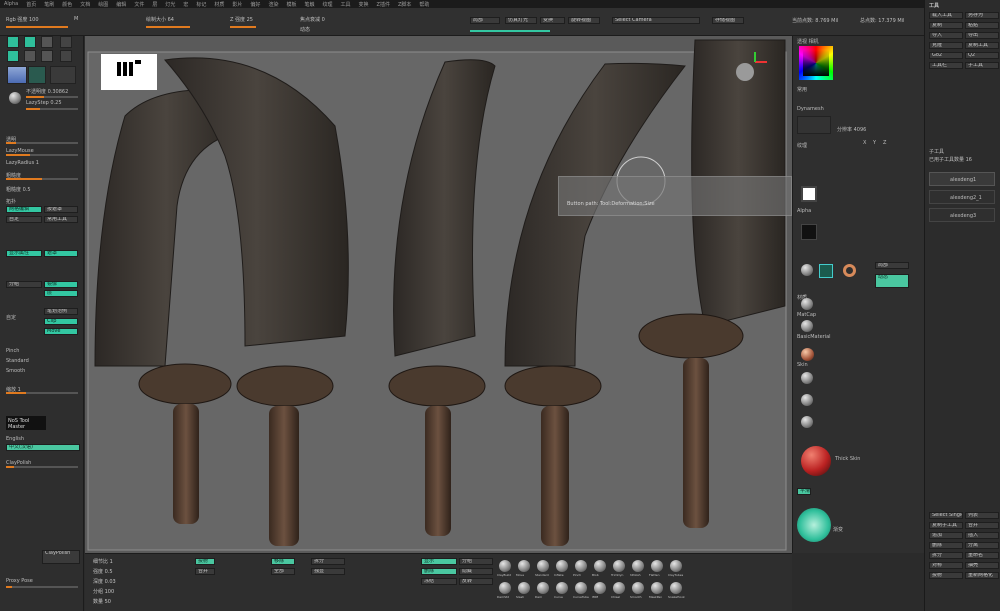 This screenshot has width=1000, height=611. Describe the element at coordinates (962, 197) in the screenshot. I see `subtool-row-2: alexdeng2_1` at that location.